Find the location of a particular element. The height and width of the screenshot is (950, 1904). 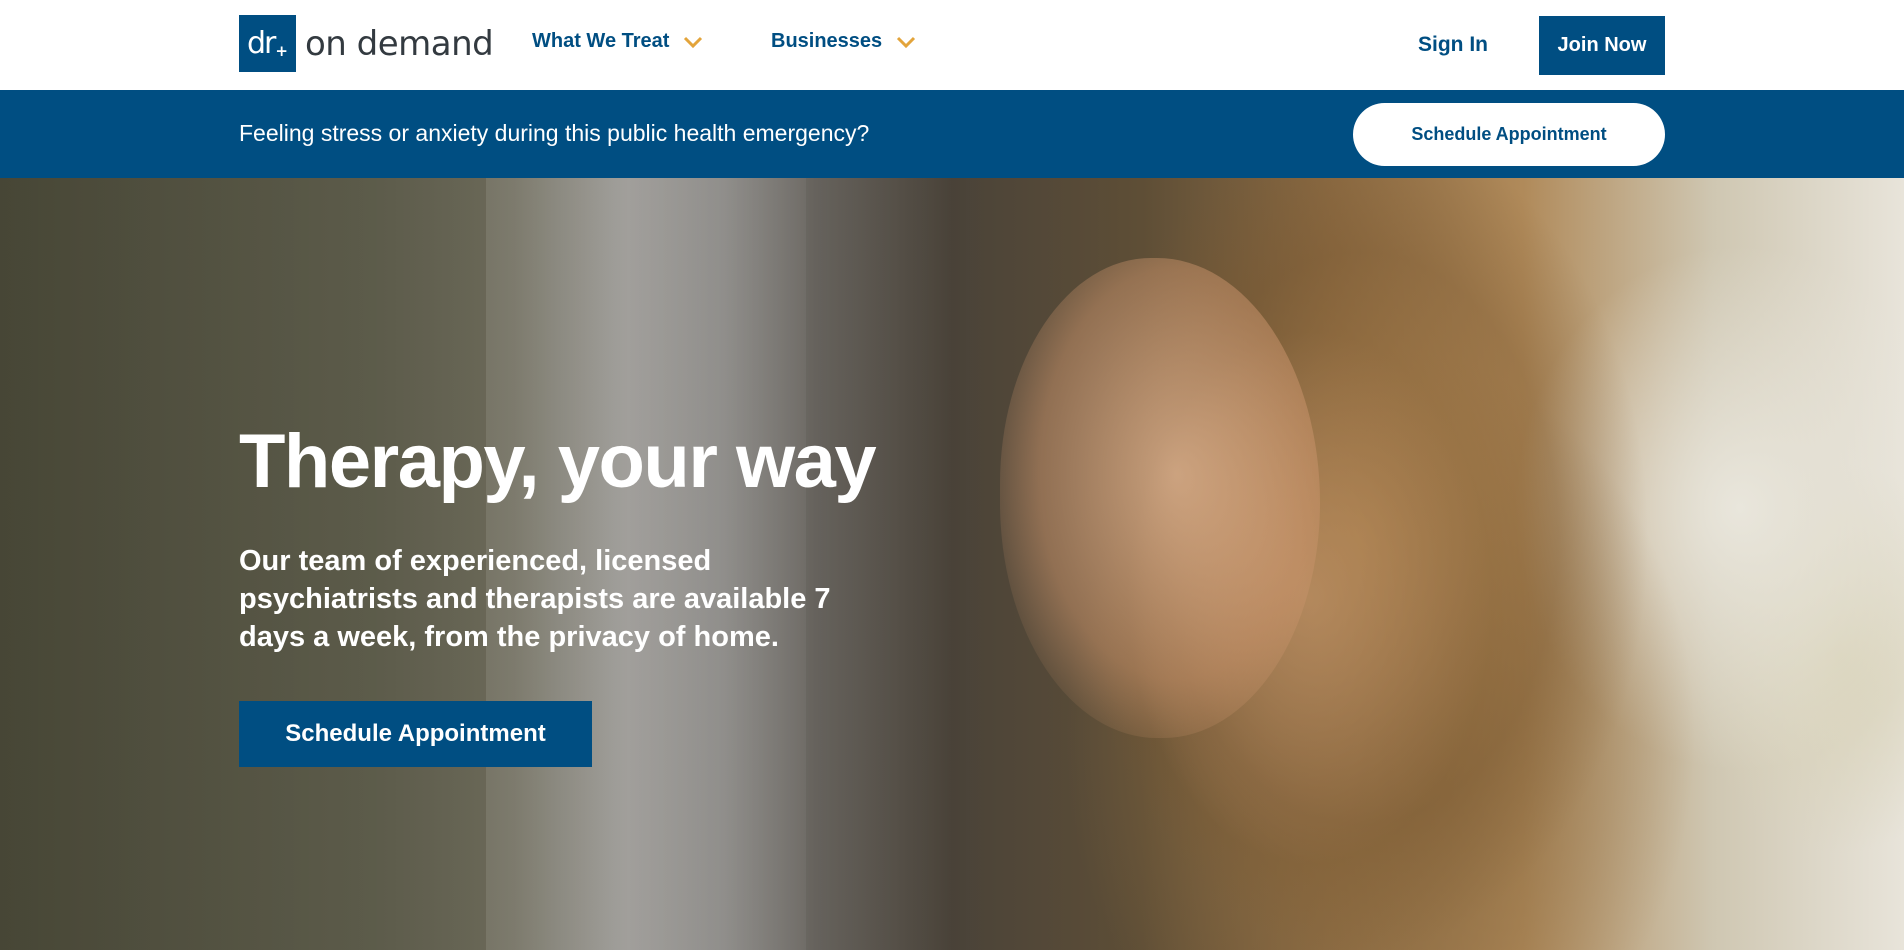

hero-title: Therapy, your way is located at coordinates (558, 461).